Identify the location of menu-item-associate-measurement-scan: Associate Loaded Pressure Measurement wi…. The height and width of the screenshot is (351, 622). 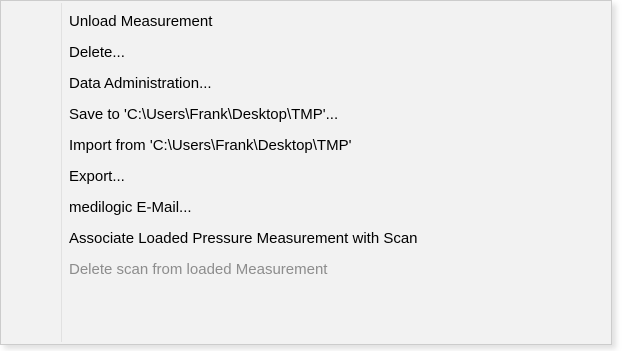
(306, 238).